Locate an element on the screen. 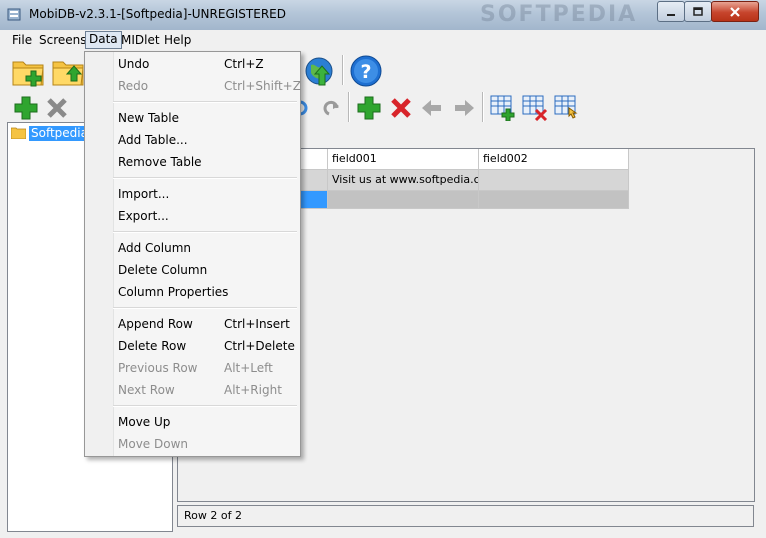  menu-item-remove-table: Remove Table is located at coordinates (192, 162).